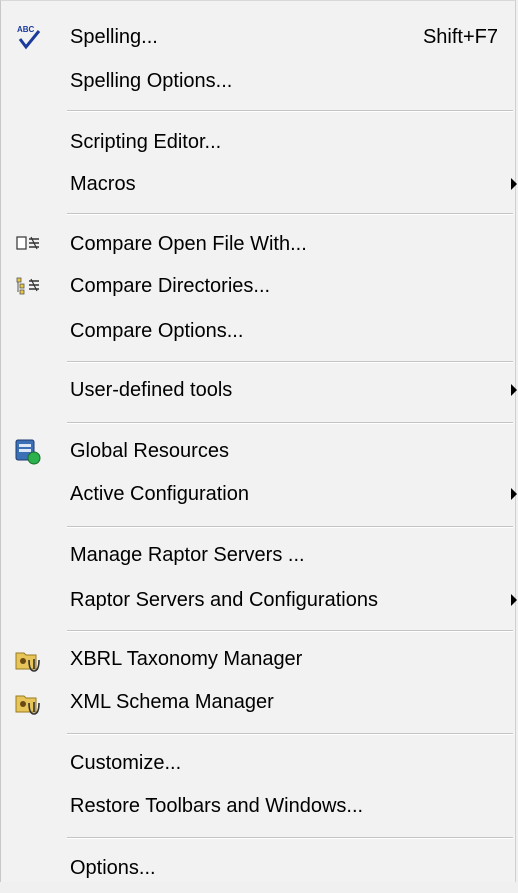 The width and height of the screenshot is (518, 893). Describe the element at coordinates (27, 705) in the screenshot. I see `schema-manager-icon` at that location.